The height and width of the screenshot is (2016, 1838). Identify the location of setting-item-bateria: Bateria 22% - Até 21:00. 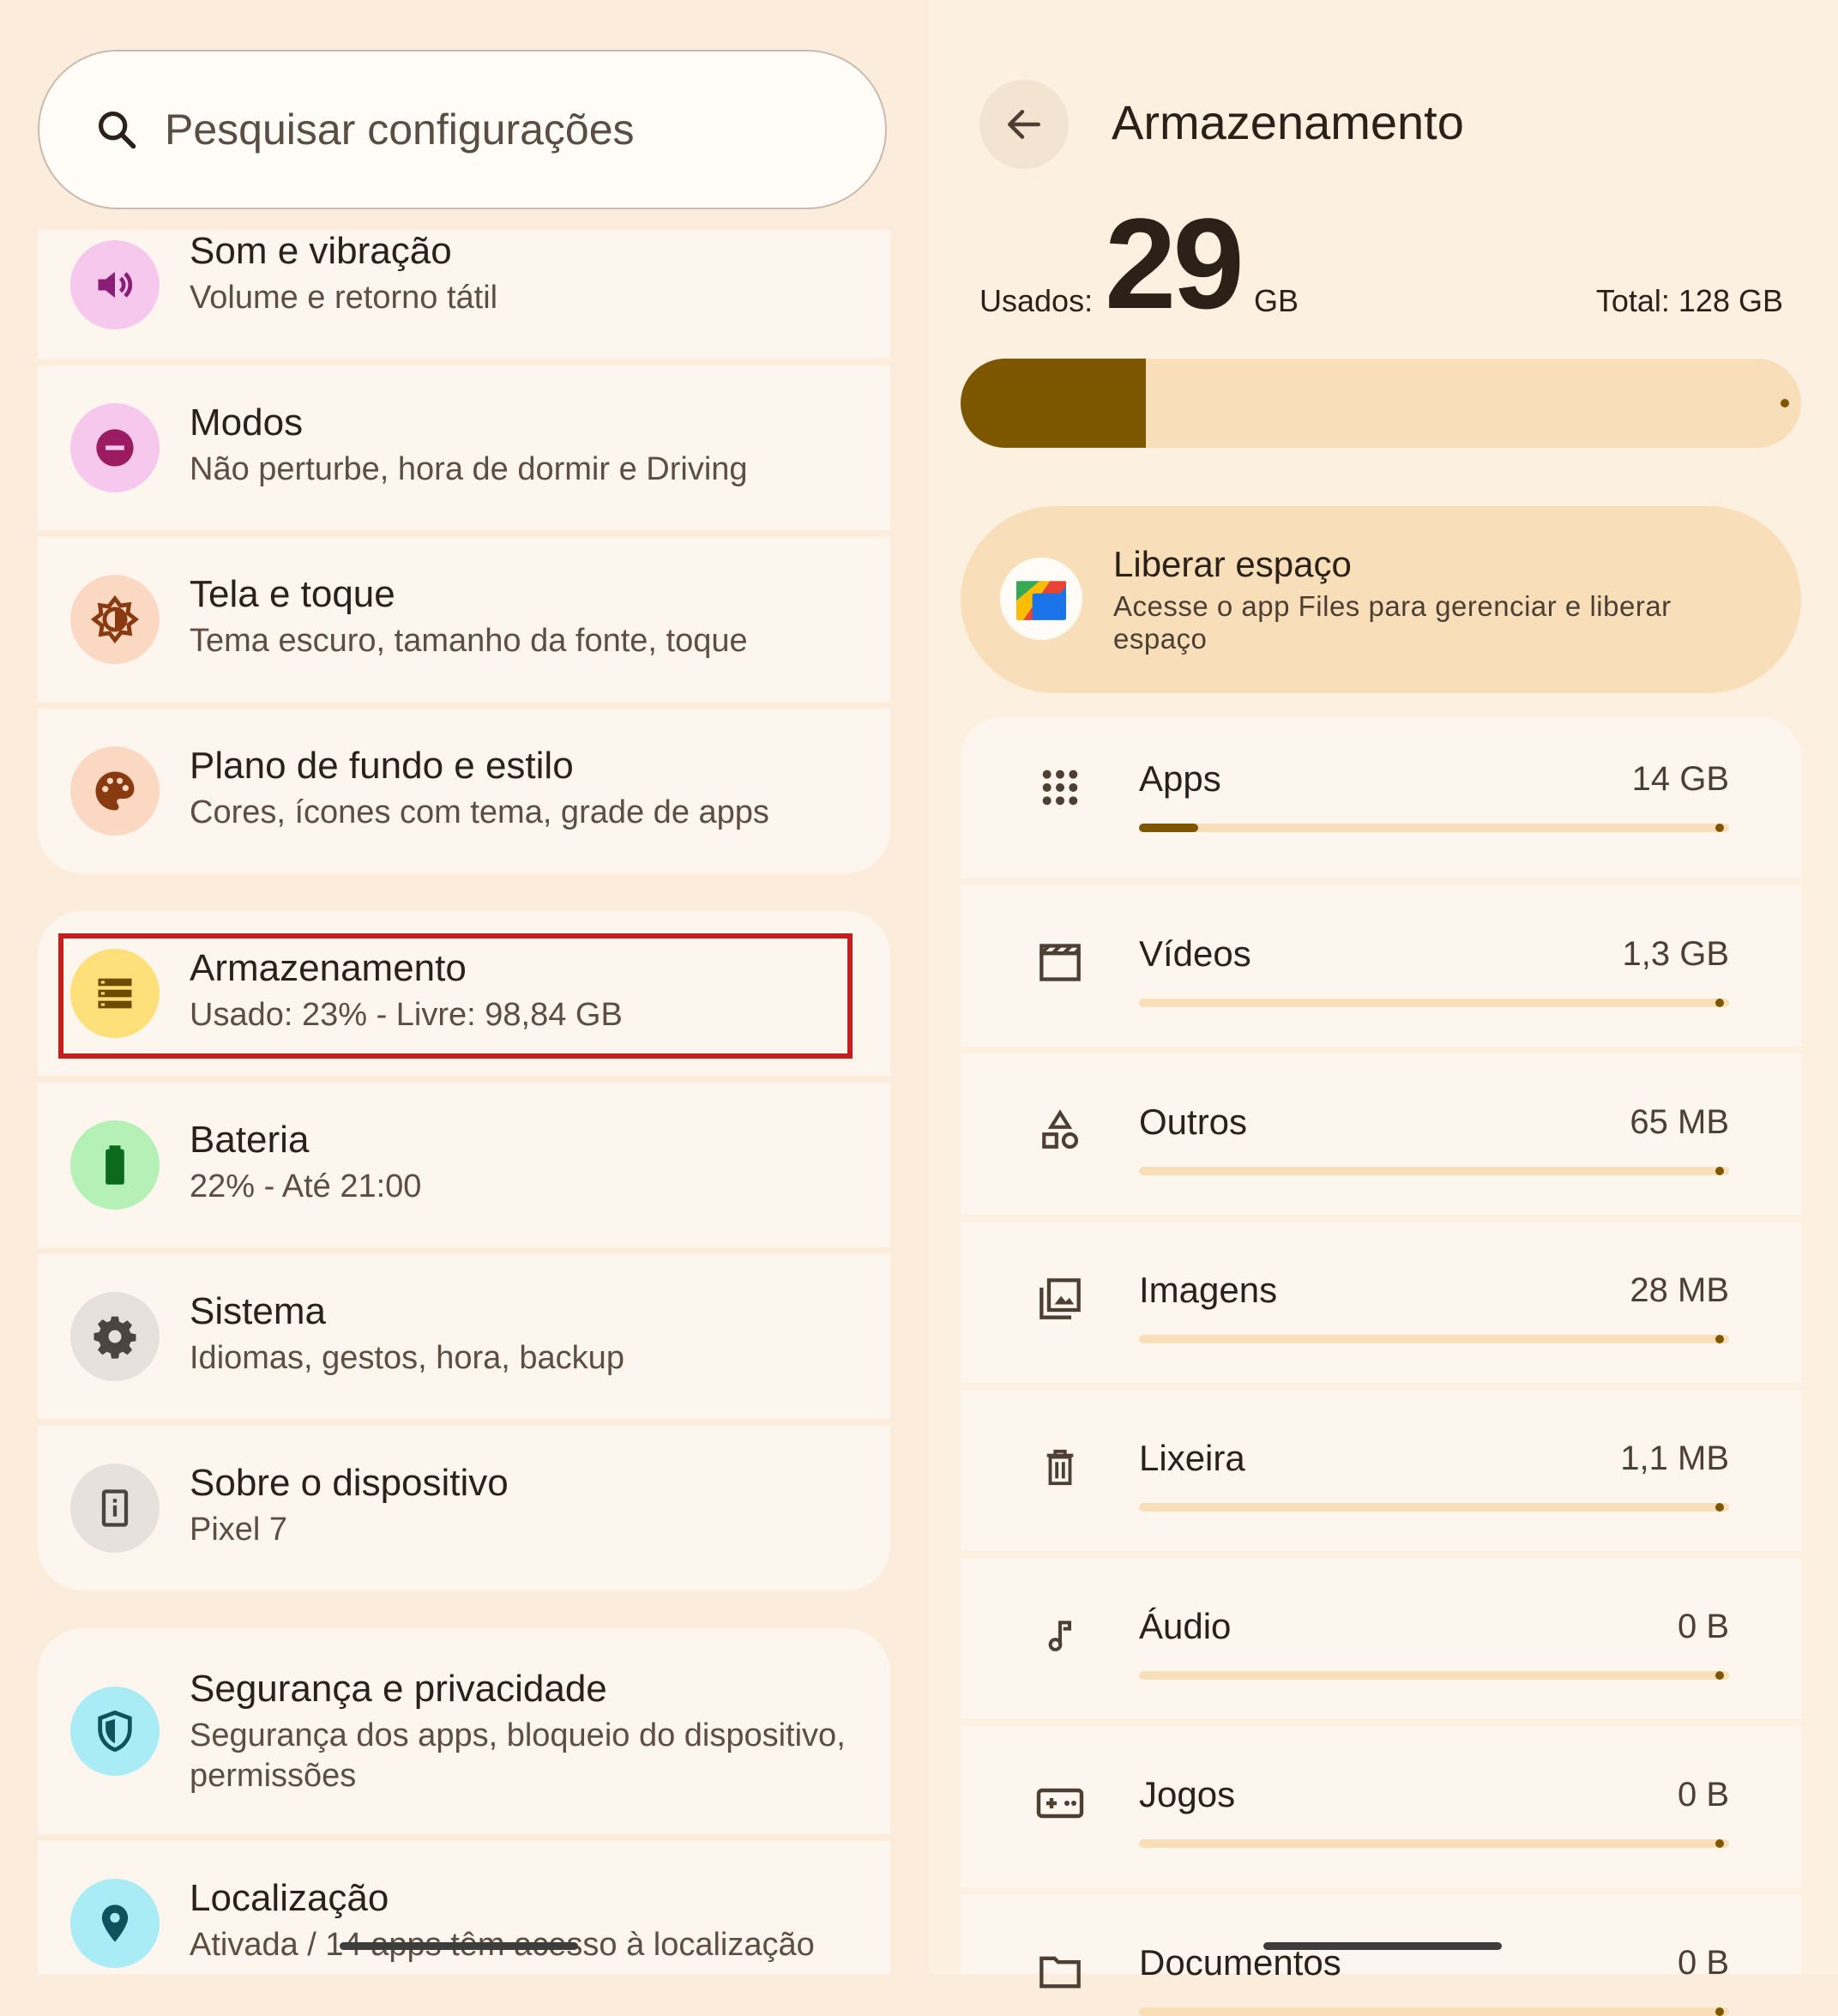
(464, 1165).